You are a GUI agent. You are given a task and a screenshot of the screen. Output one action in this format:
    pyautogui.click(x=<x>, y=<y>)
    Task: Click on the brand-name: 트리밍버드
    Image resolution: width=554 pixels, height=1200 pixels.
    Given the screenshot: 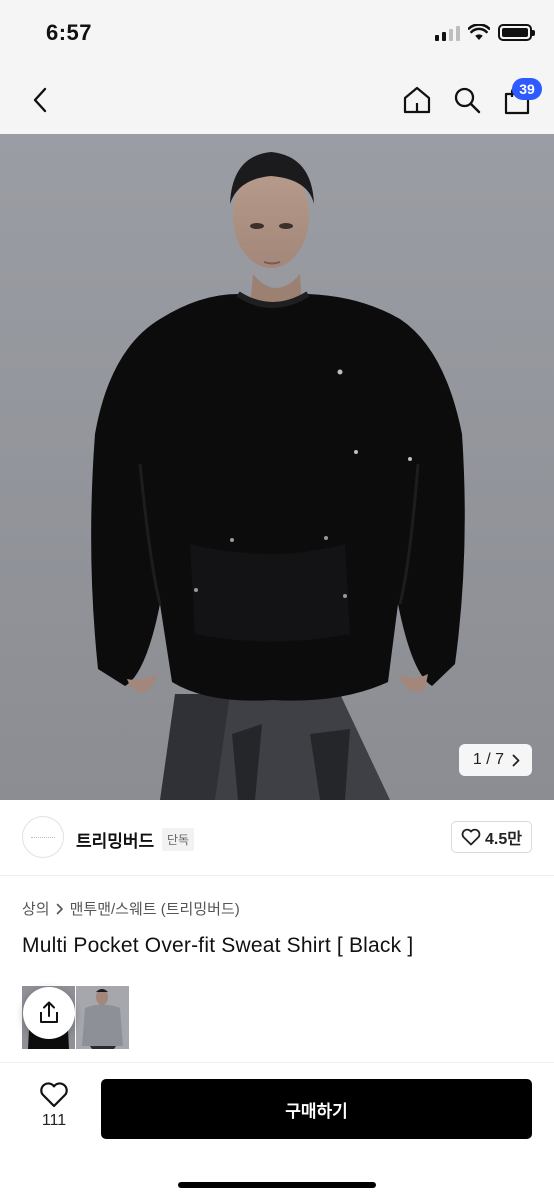 What is the action you would take?
    pyautogui.click(x=115, y=839)
    